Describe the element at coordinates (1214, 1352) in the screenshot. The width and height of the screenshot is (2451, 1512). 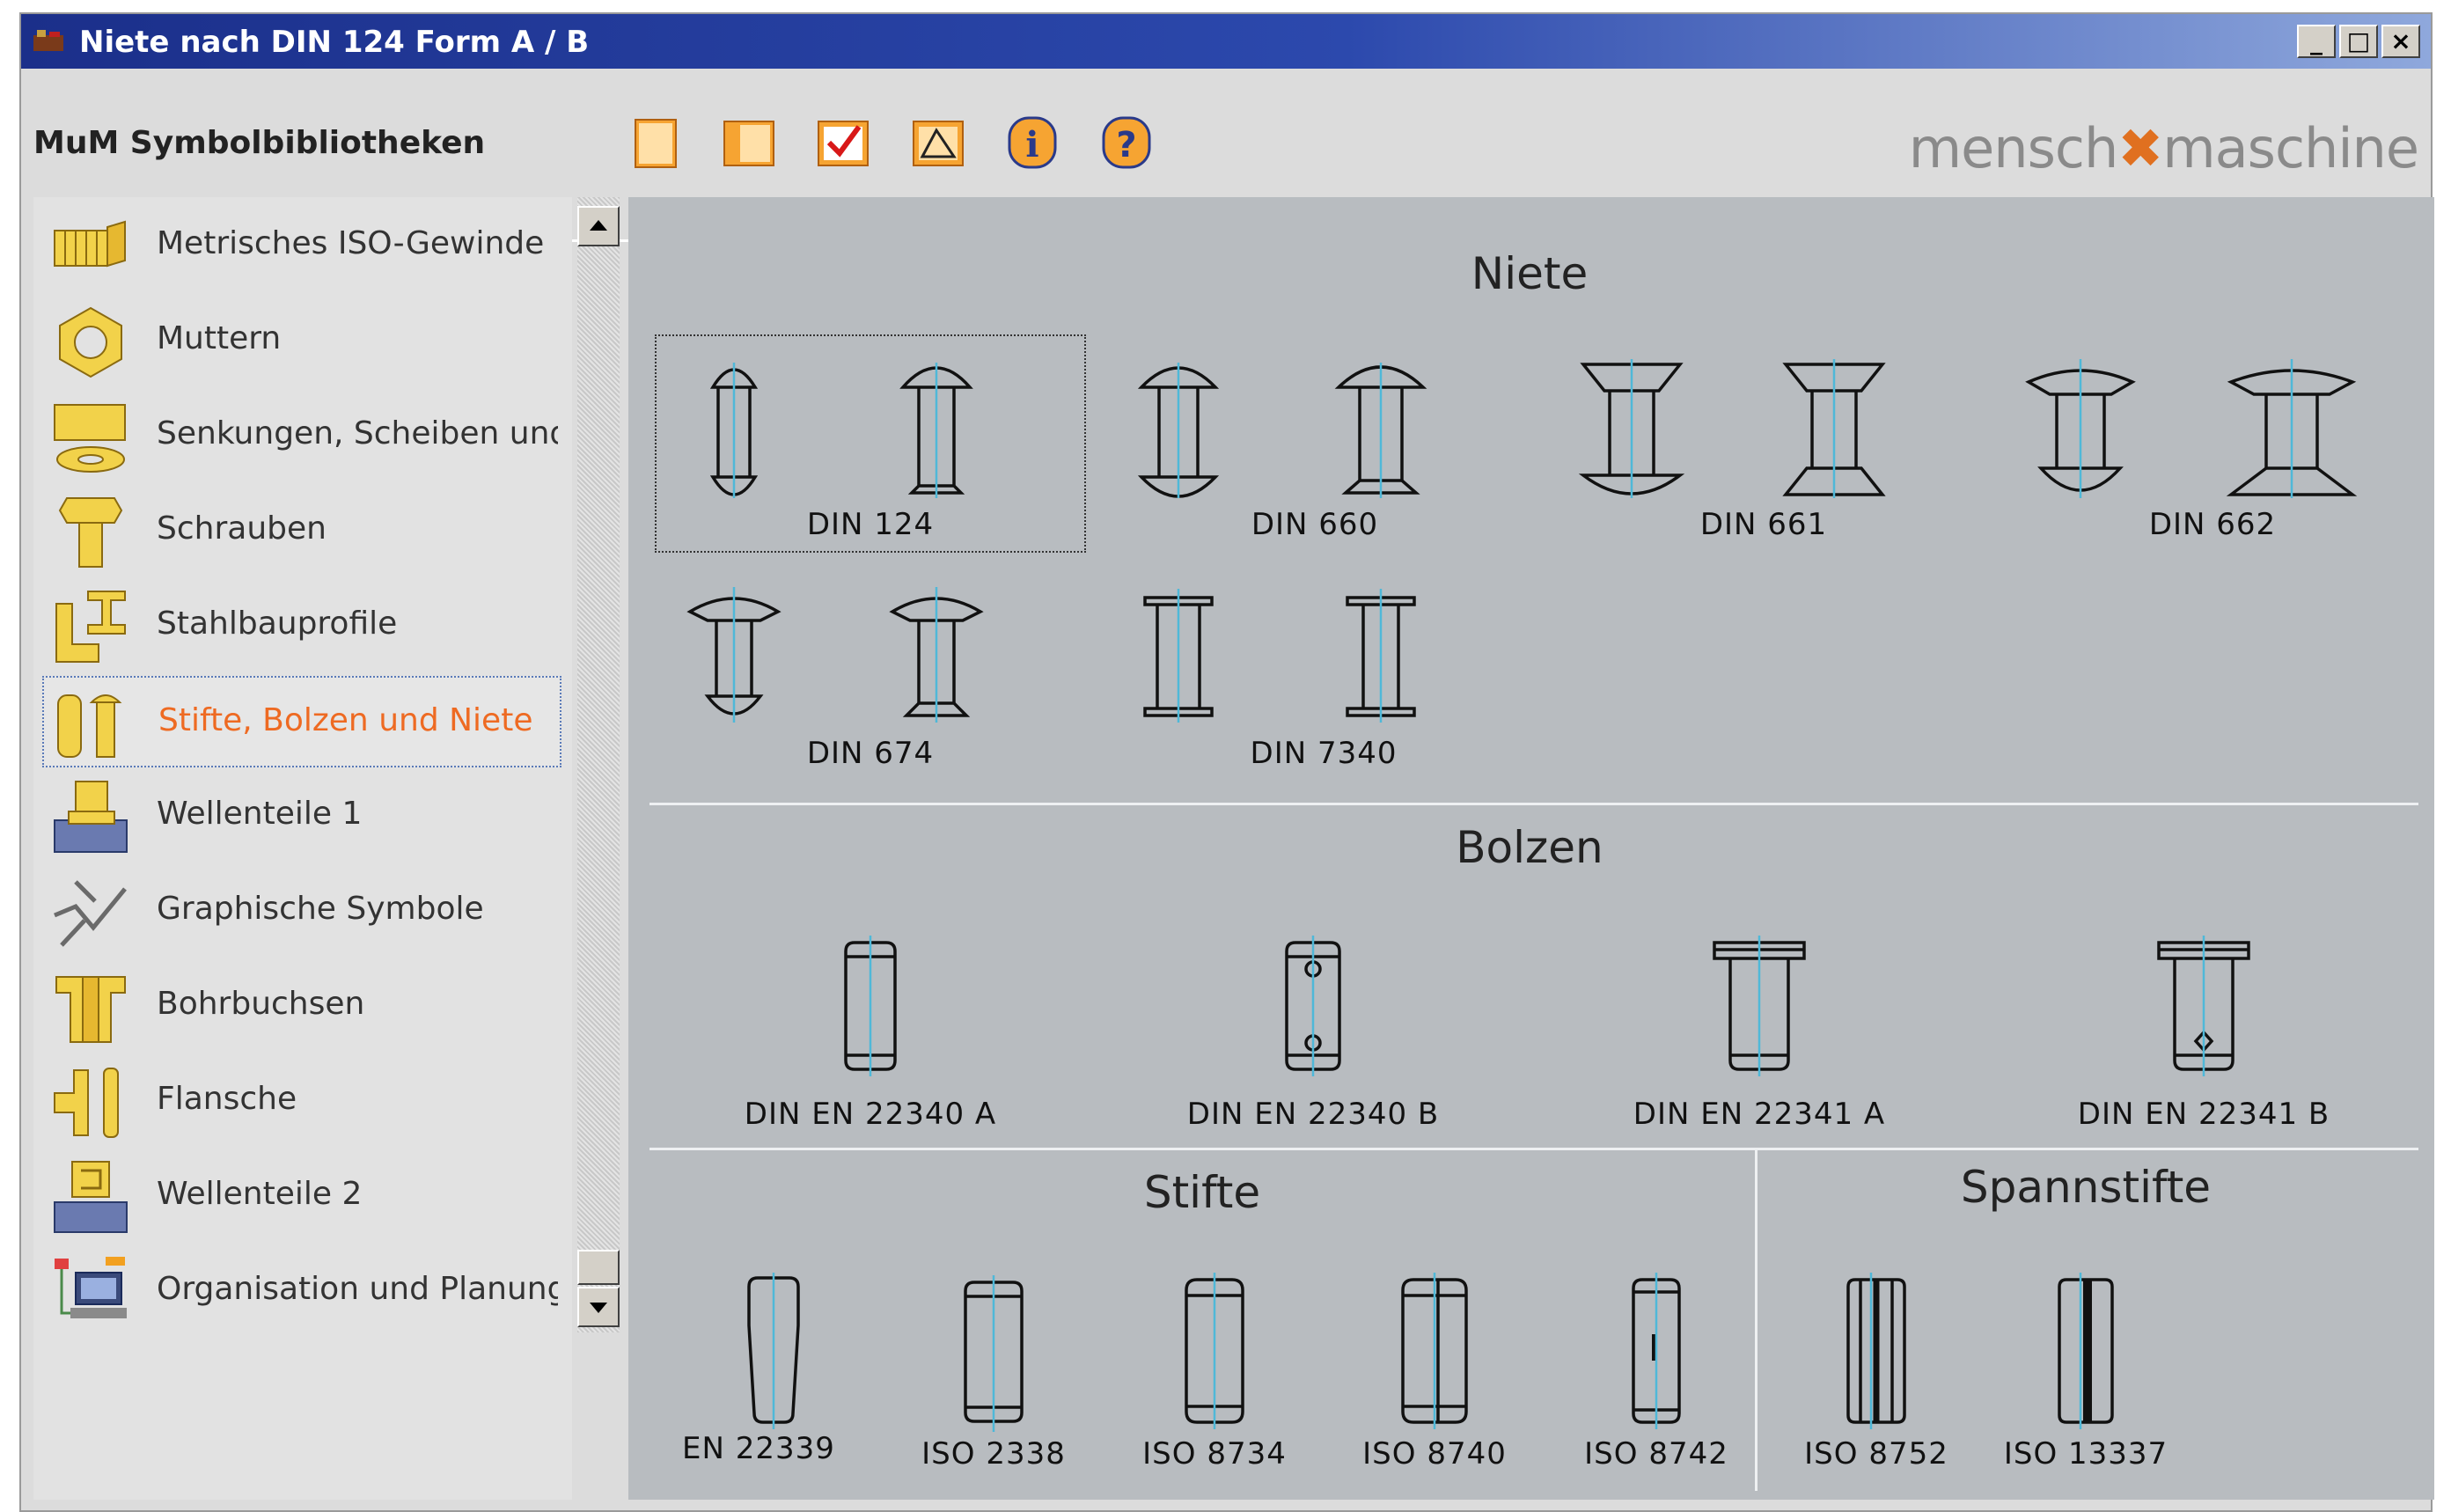
I see `pin-iso-8734-icon` at that location.